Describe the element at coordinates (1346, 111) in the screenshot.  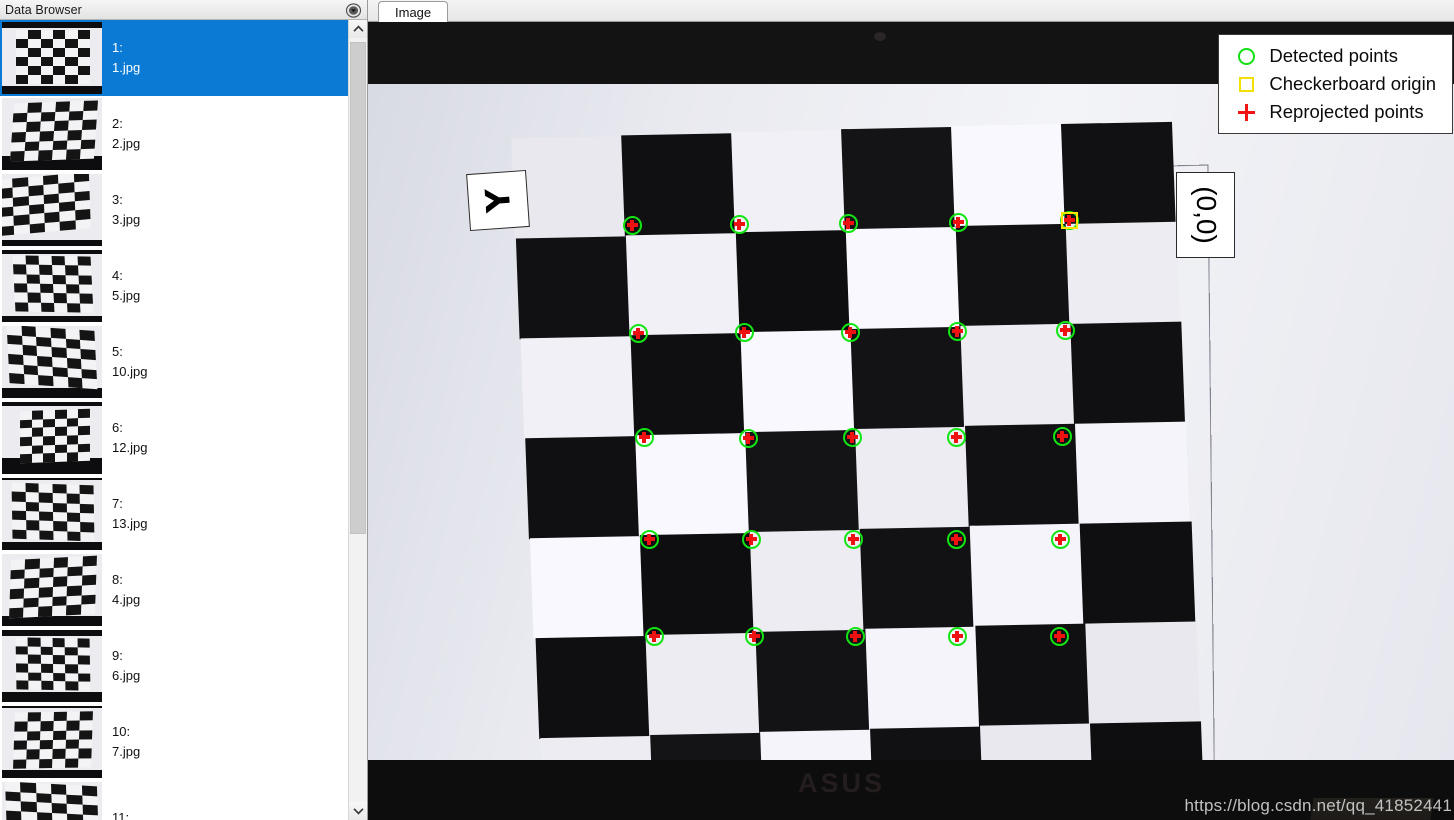
I see `legend-entry-label: Reprojected points` at that location.